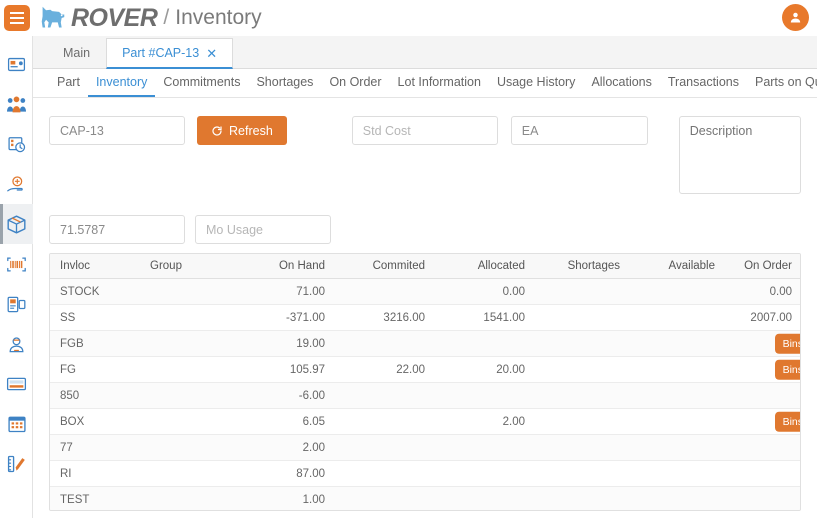  What do you see at coordinates (16, 384) in the screenshot?
I see `rail-item-register` at bounding box center [16, 384].